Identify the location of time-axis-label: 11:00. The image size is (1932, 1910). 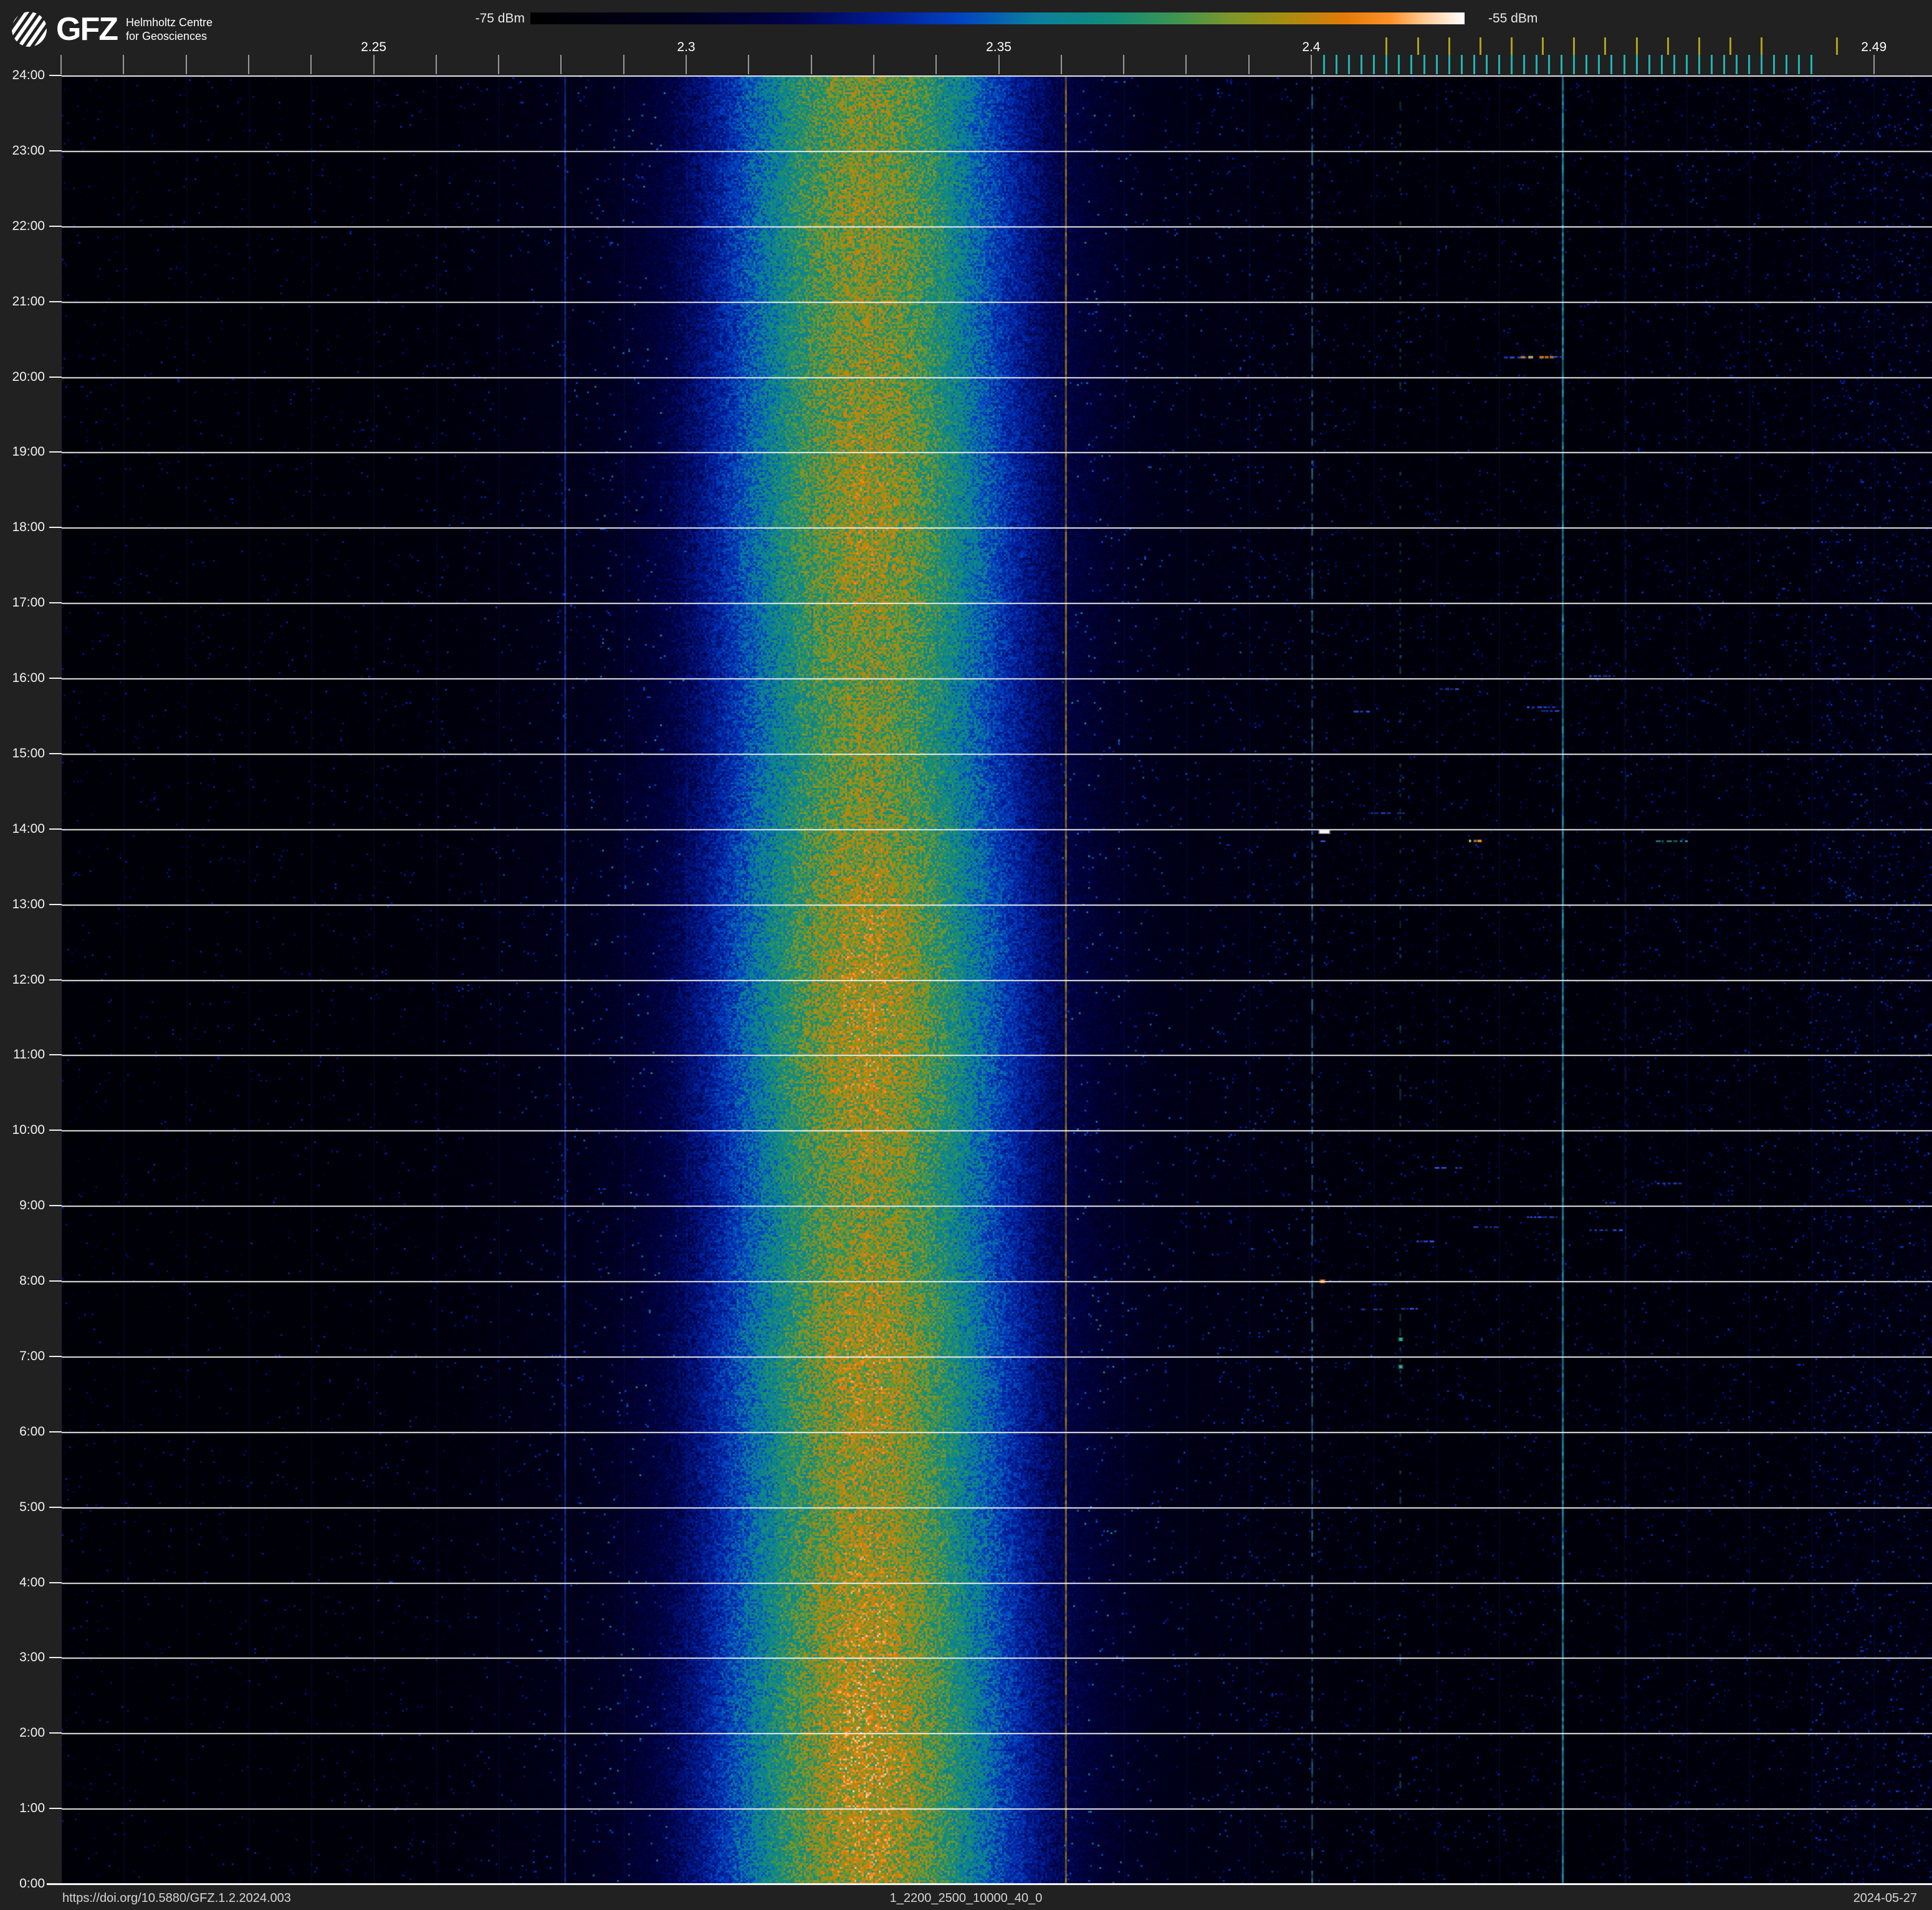
(29, 1054).